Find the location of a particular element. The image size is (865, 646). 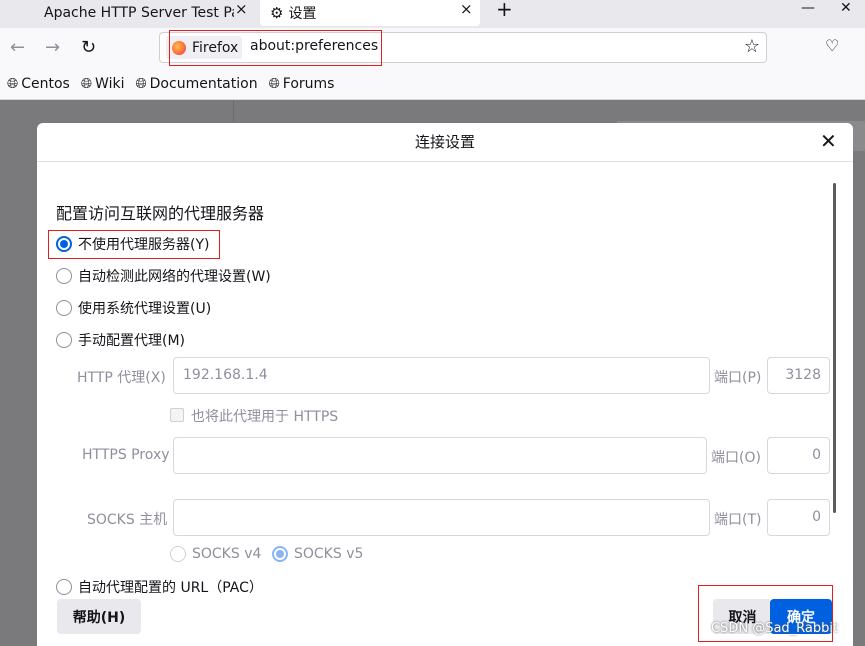

radio-label: 手动配置代理(M) is located at coordinates (132, 341).